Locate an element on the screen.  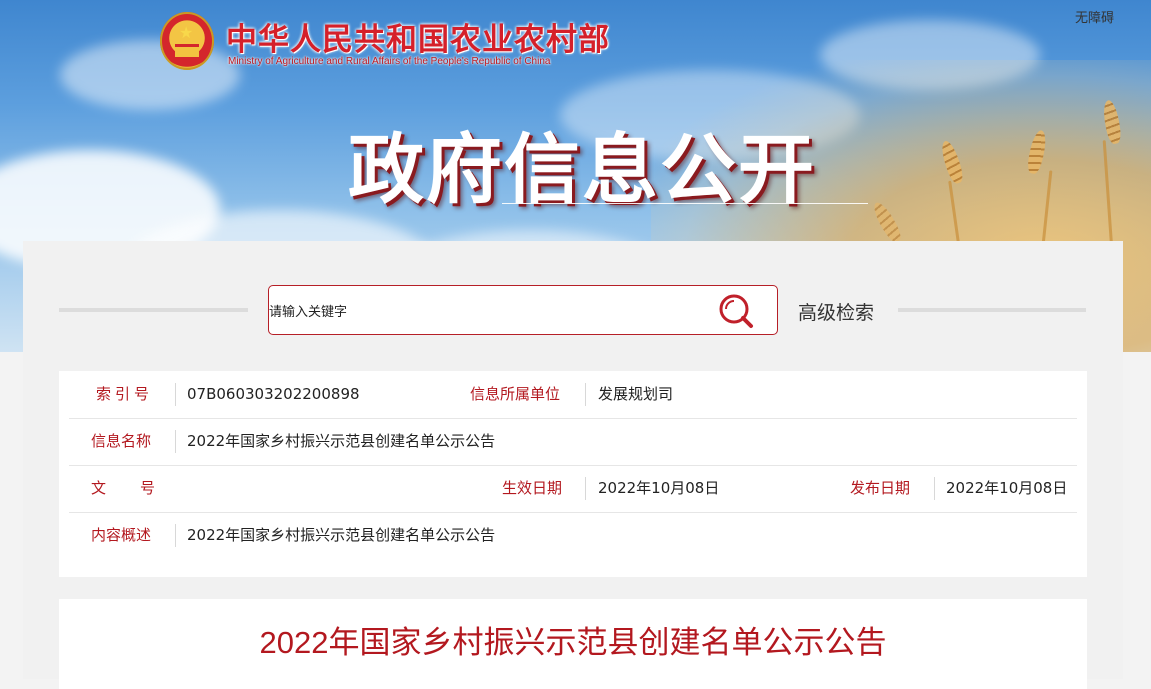
cloud-decoration is located at coordinates (150, 75).